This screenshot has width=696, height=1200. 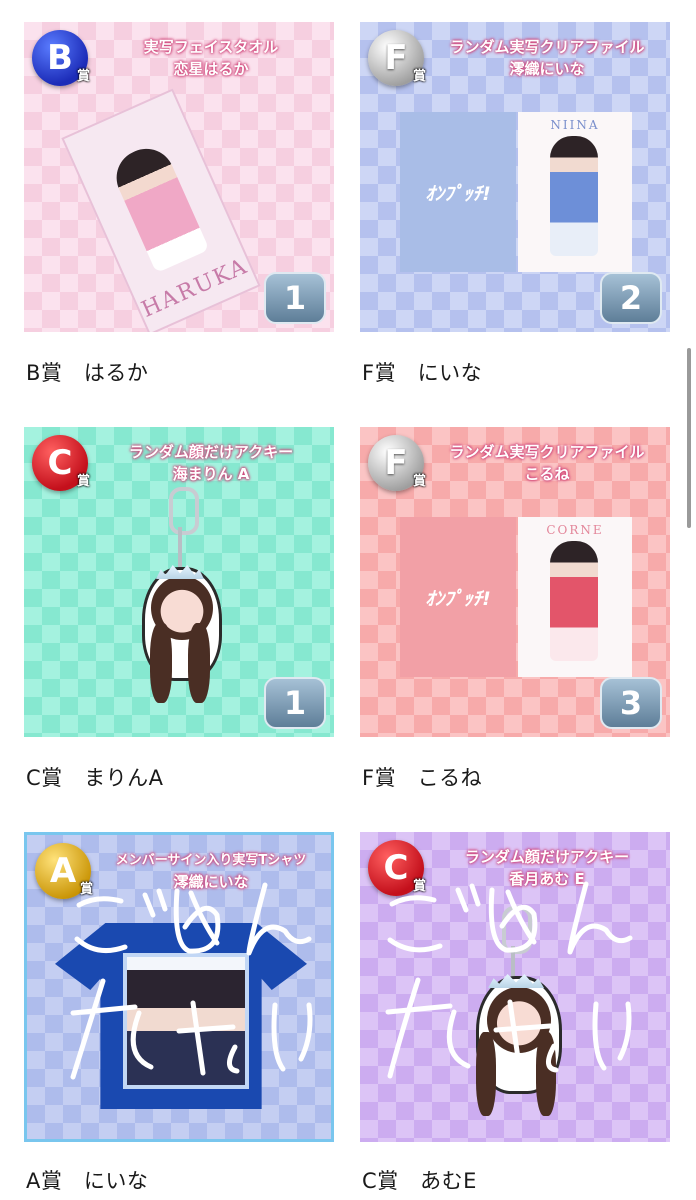 I want to click on rank-letter: A, so click(x=63, y=871).